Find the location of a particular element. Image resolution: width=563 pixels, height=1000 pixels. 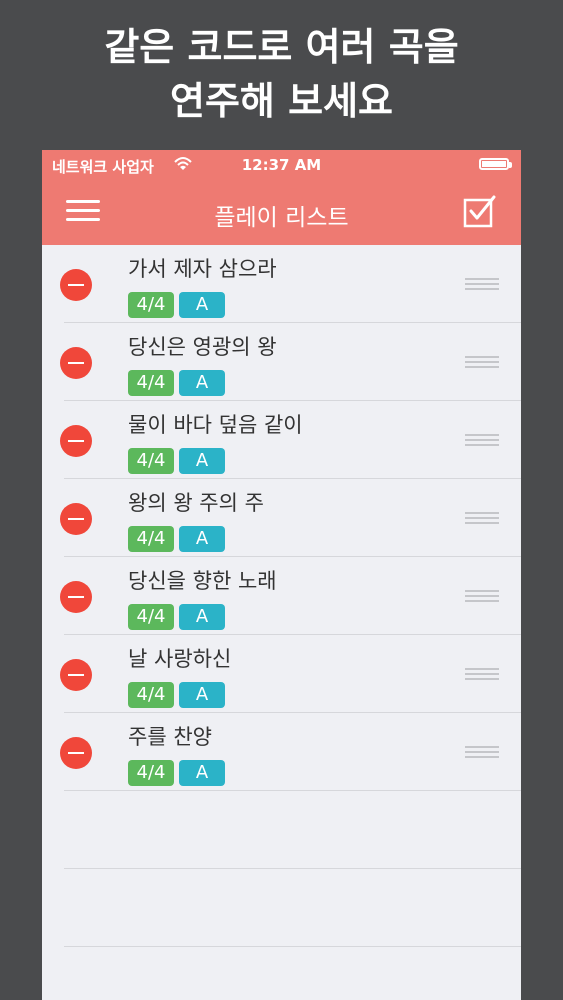

song-title: 왕의 왕 주의 주 is located at coordinates (196, 503).